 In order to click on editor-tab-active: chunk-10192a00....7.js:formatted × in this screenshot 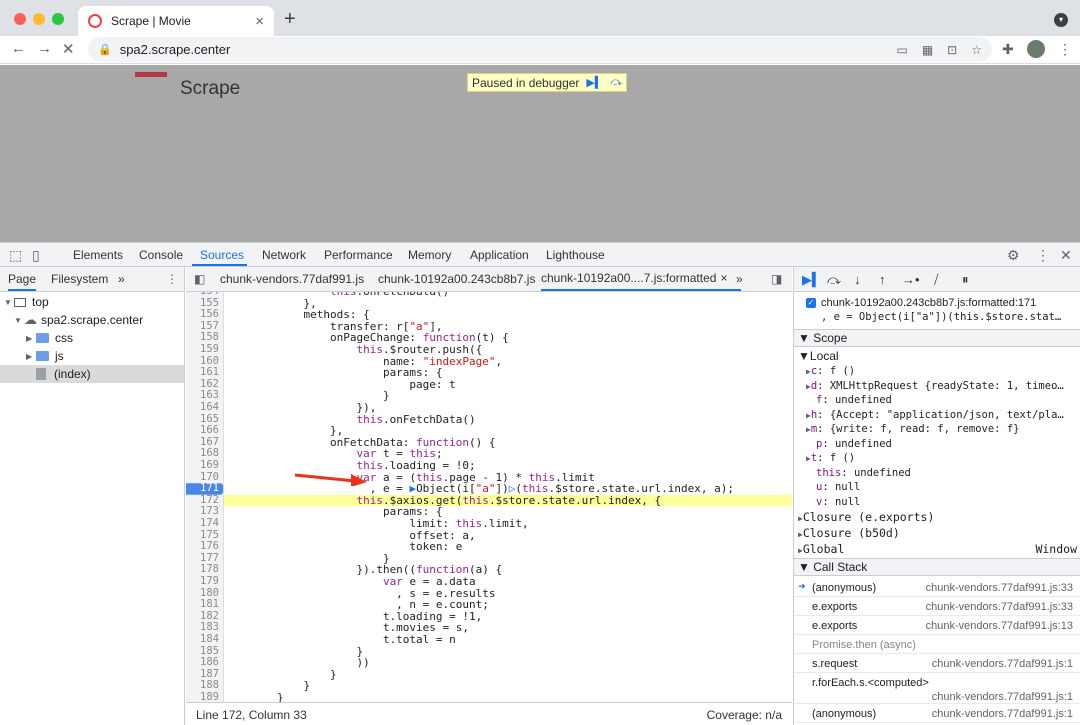, I will do `click(641, 279)`.